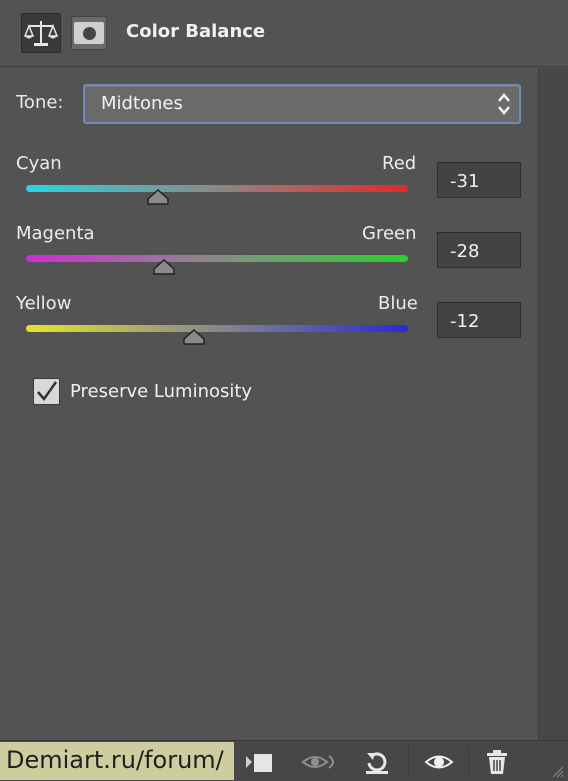  I want to click on panel-title: Color Balance, so click(196, 31).